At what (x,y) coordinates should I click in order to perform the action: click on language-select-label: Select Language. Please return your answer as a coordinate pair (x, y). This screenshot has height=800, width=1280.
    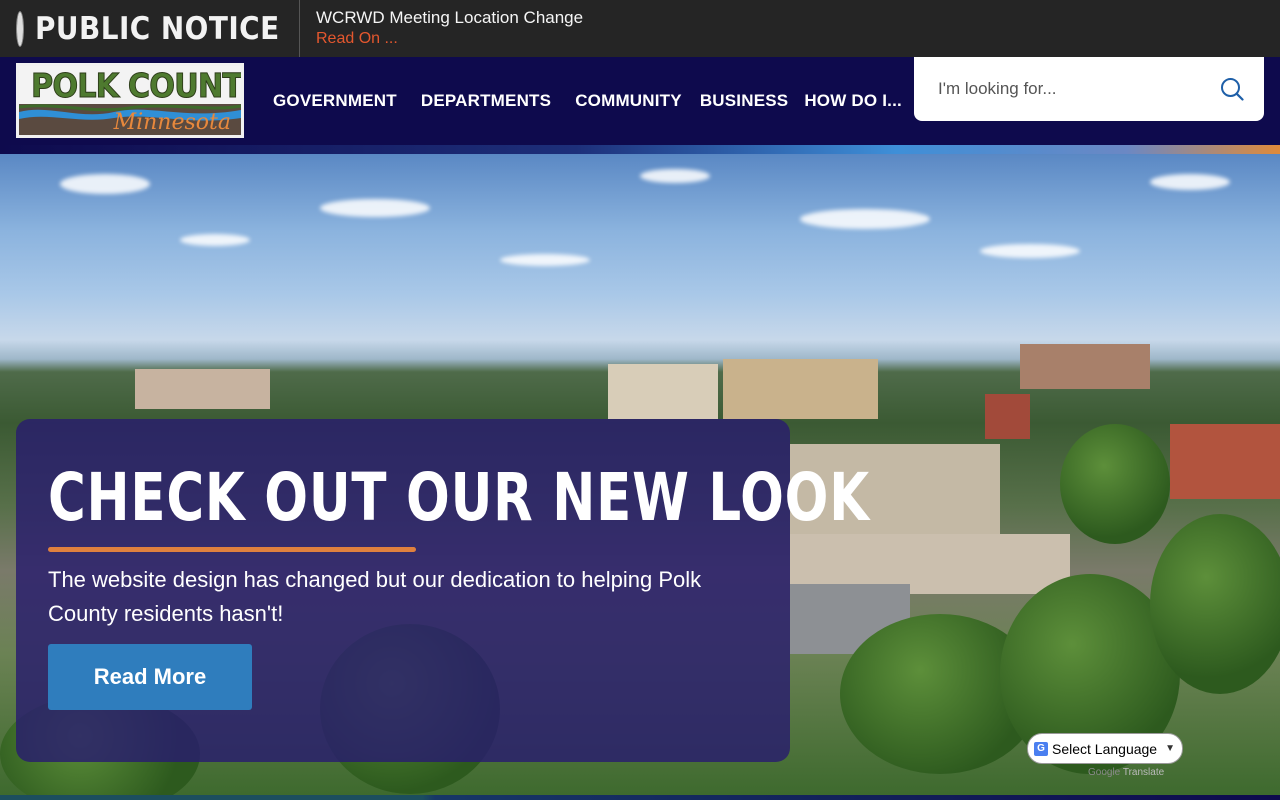
    Looking at the image, I should click on (1105, 748).